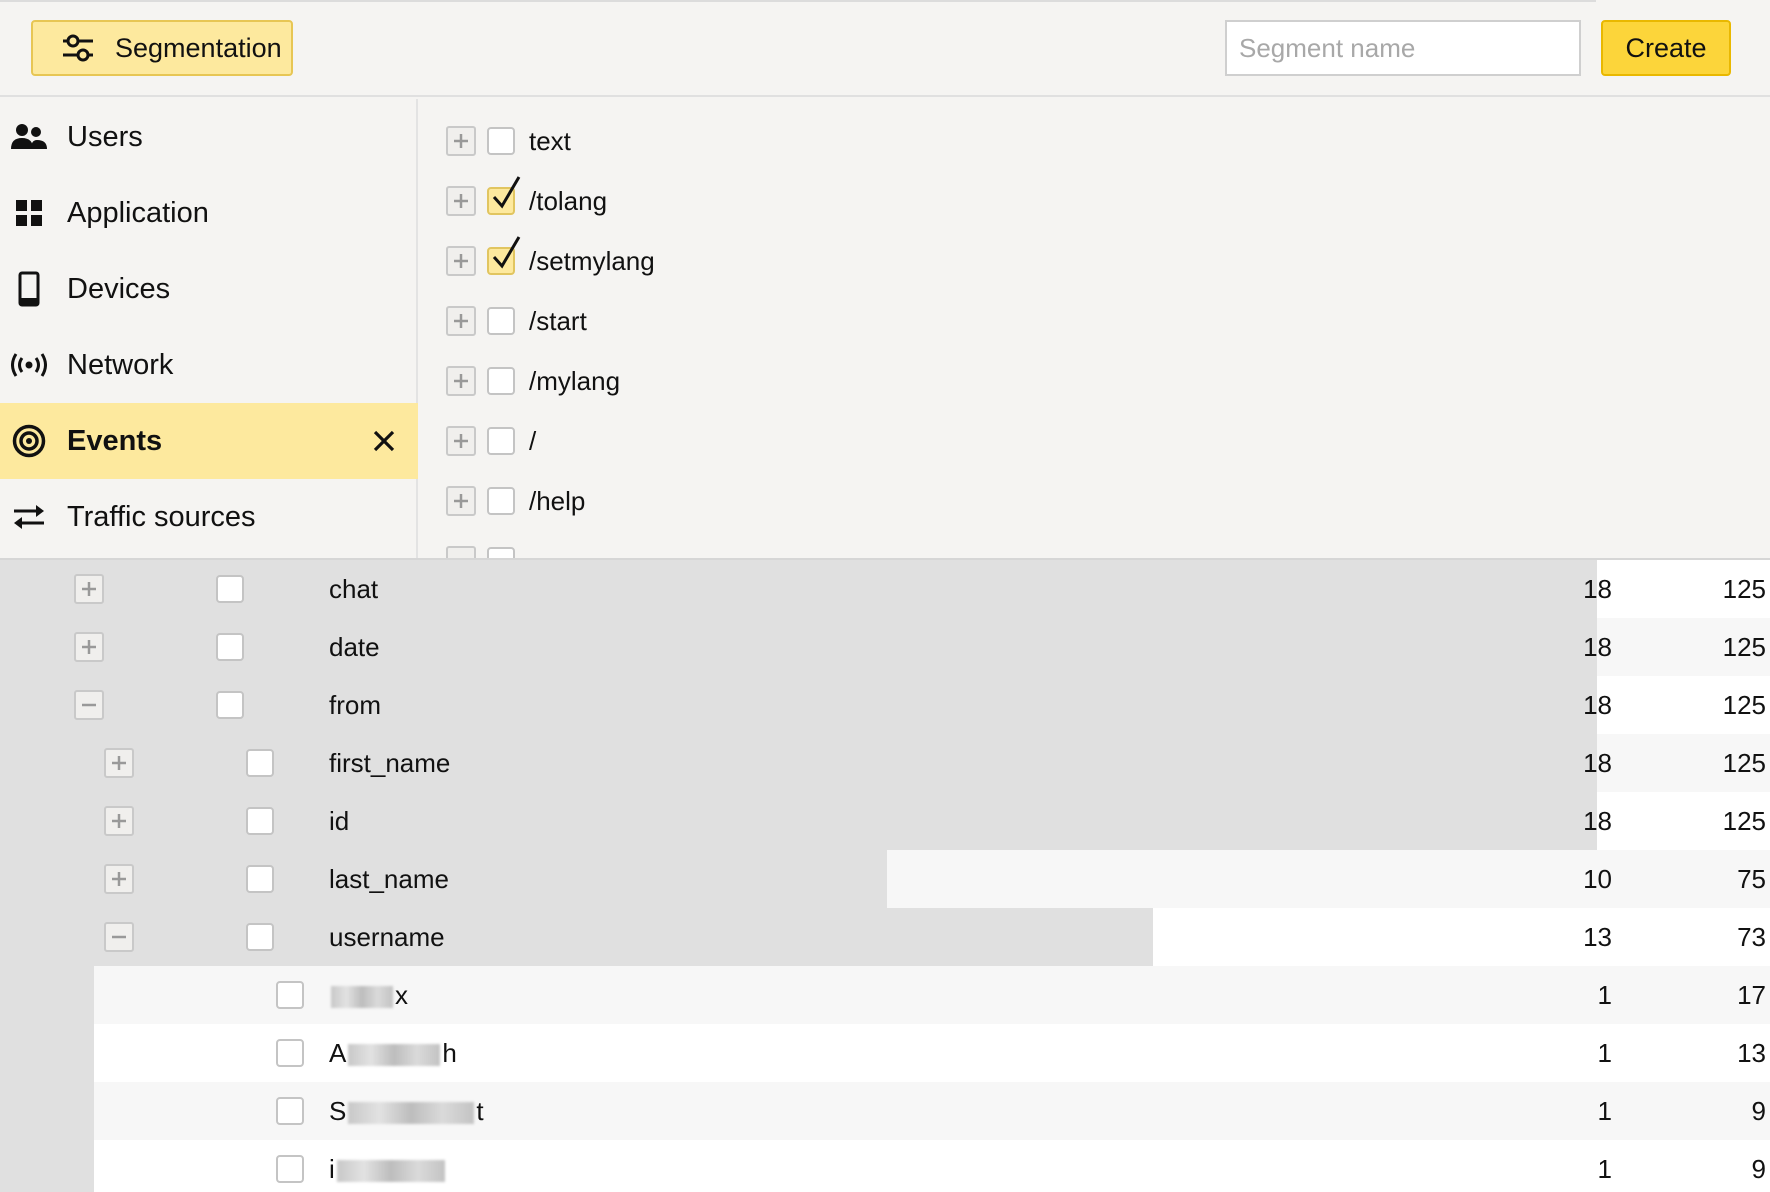  Describe the element at coordinates (515, 501) in the screenshot. I see `event-item: /help` at that location.